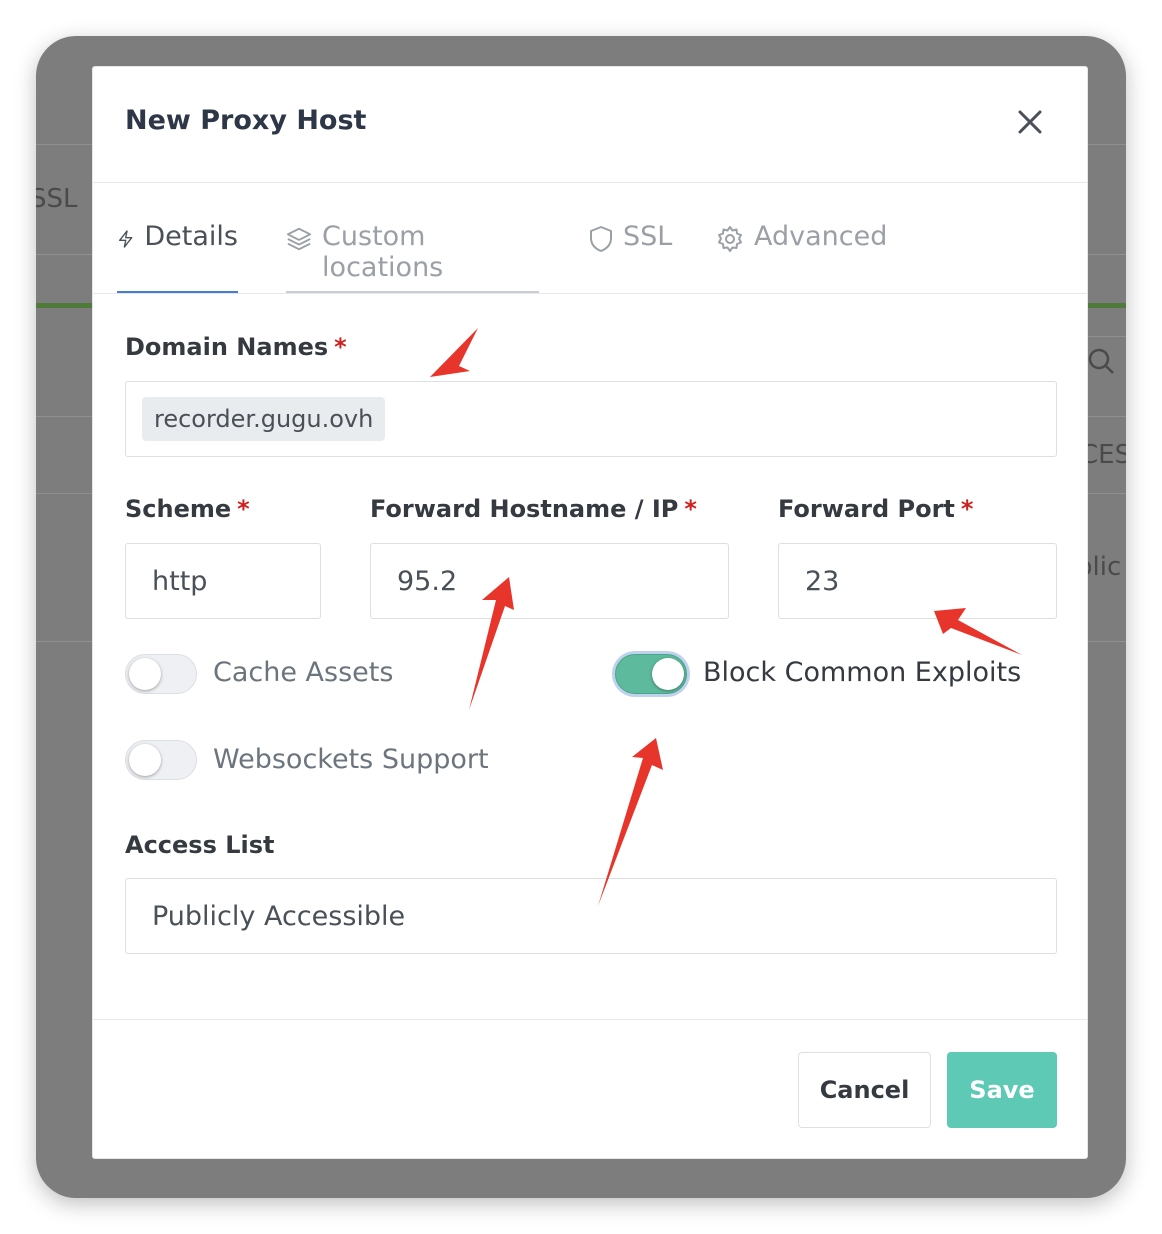 This screenshot has width=1162, height=1234. I want to click on modal-title: New Proxy Host, so click(246, 120).